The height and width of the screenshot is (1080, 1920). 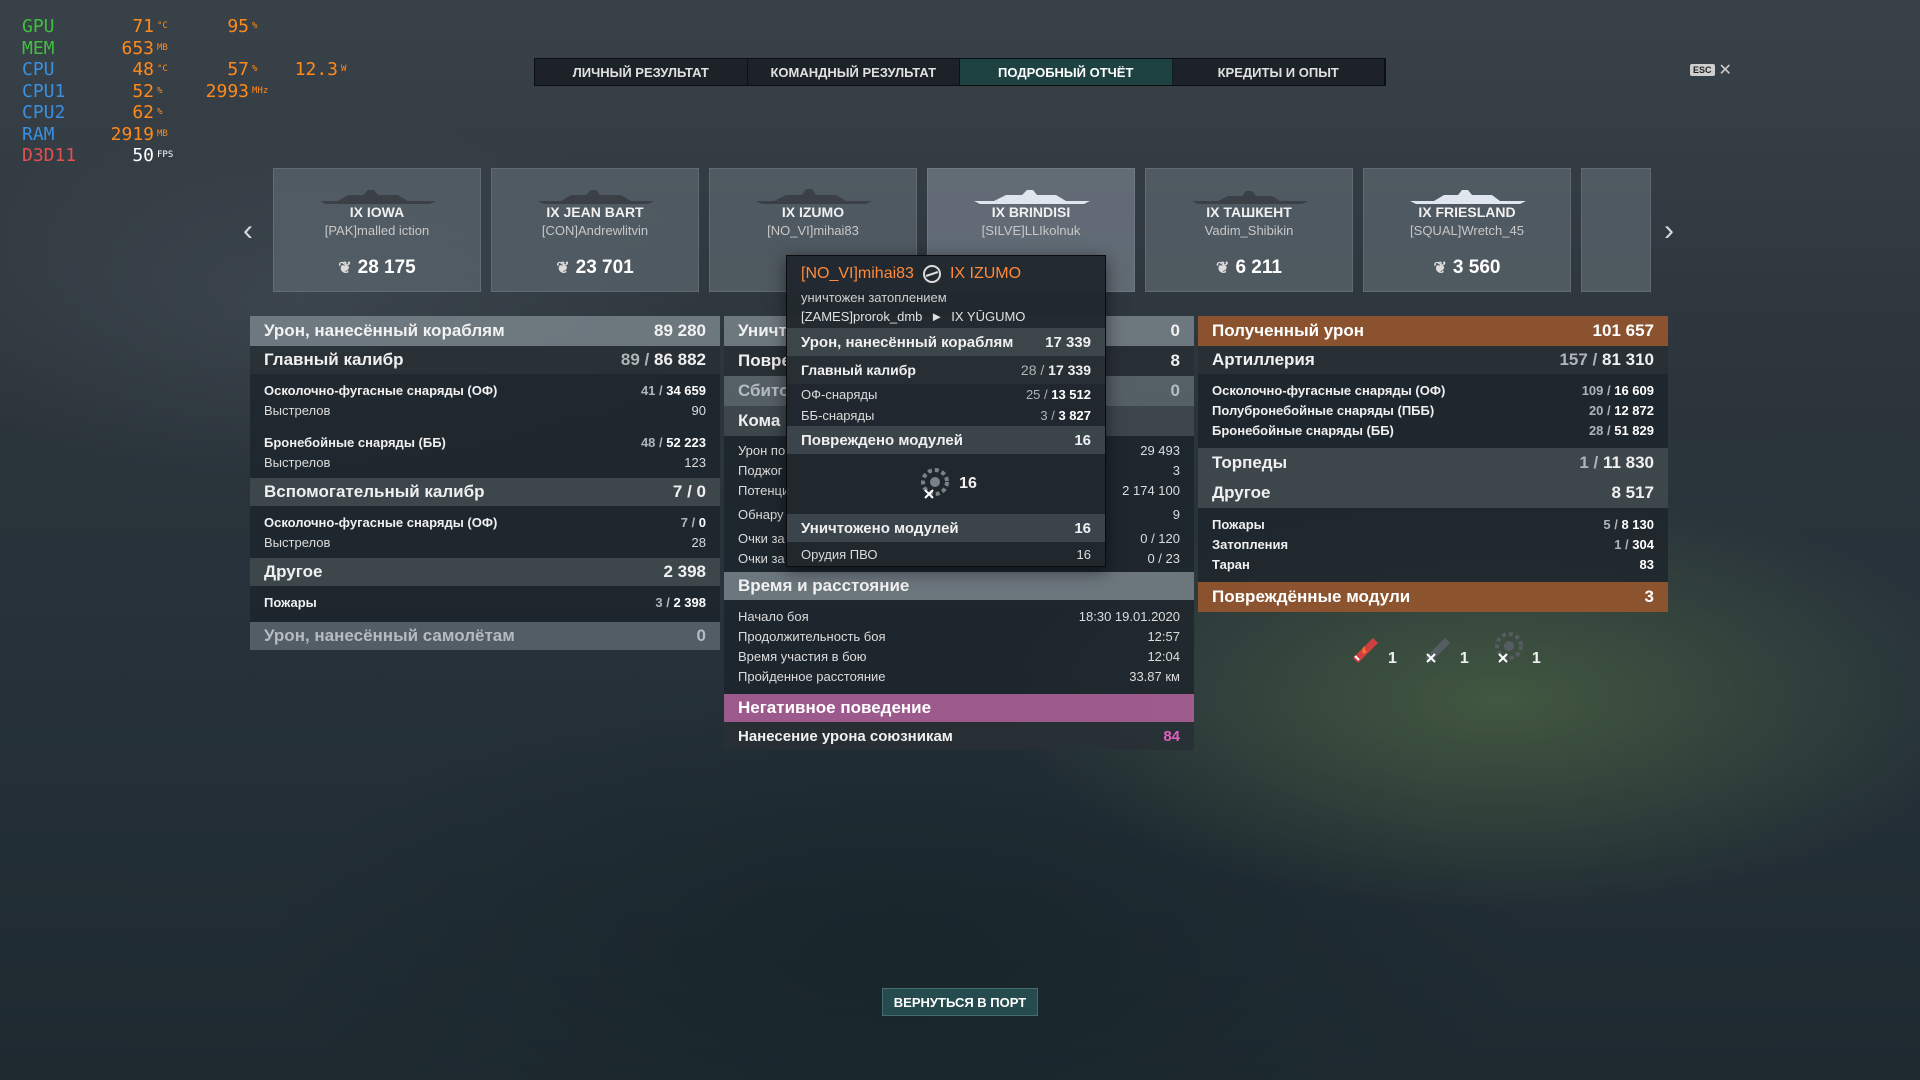 I want to click on osd-unit: W, so click(x=344, y=69).